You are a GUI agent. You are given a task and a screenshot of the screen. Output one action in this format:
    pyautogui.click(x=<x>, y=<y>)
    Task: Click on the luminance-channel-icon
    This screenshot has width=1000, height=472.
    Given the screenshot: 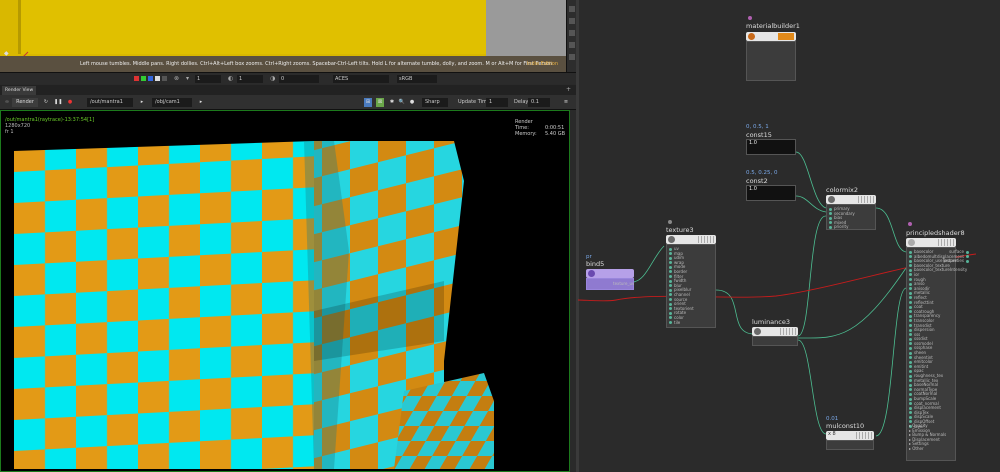 What is the action you would take?
    pyautogui.click(x=164, y=78)
    